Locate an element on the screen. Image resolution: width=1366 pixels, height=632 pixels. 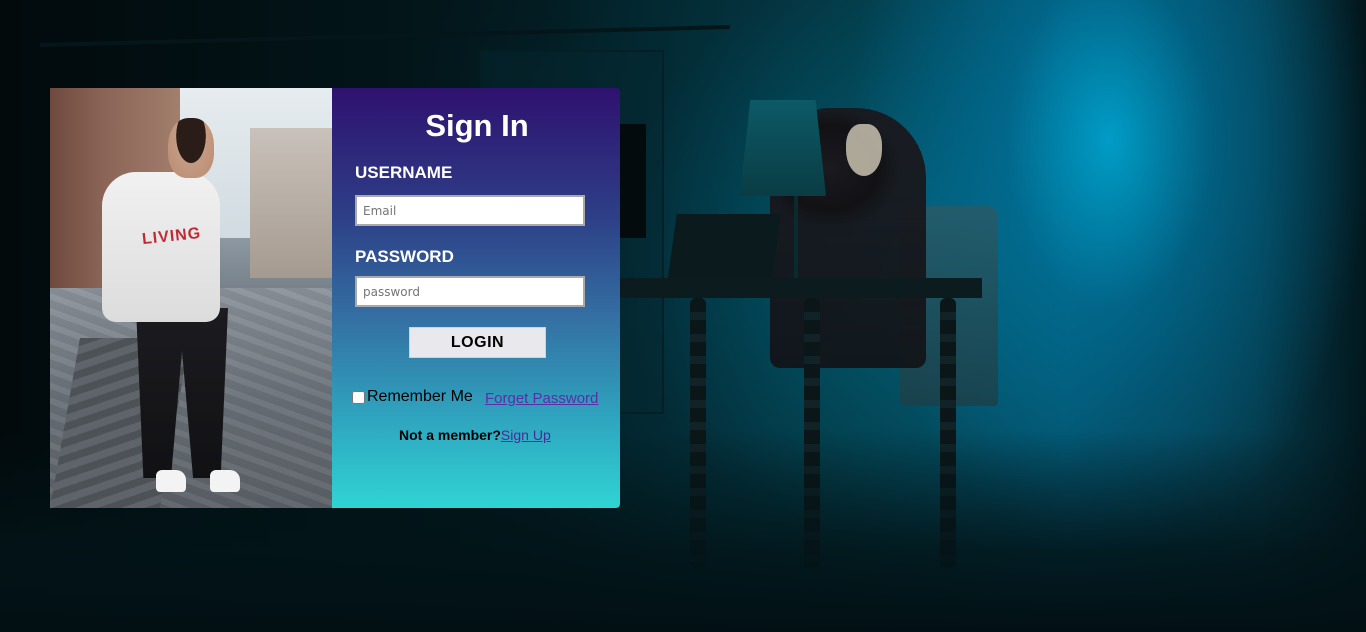
background-mask is located at coordinates (864, 150).